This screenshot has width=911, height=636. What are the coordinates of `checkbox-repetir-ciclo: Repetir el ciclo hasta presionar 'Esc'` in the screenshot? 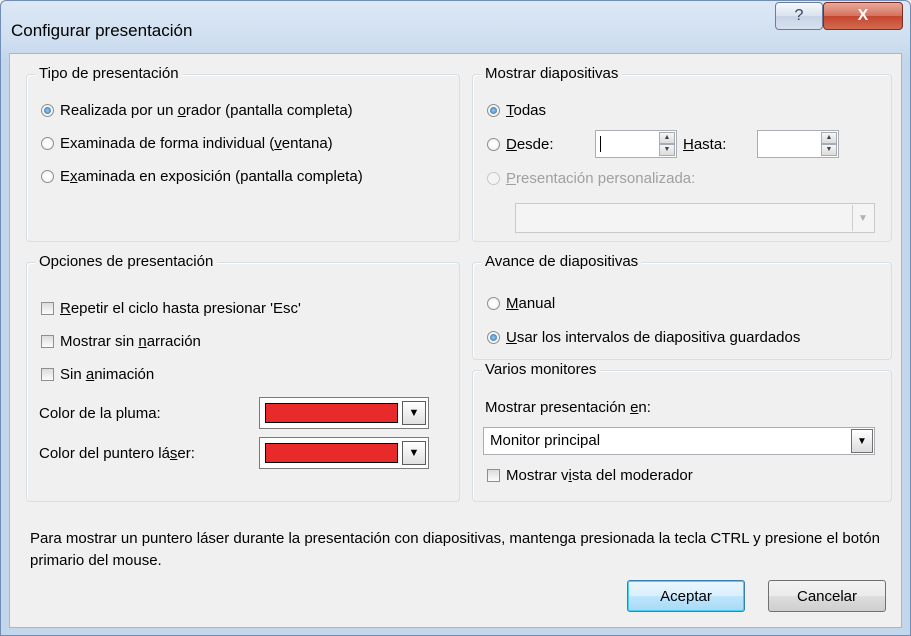 It's located at (171, 308).